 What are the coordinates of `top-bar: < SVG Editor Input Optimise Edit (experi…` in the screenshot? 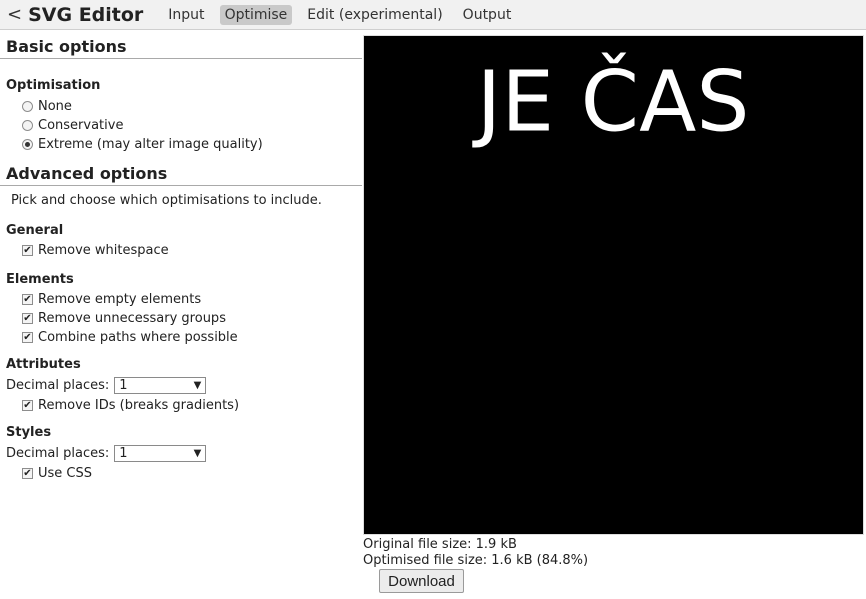 It's located at (433, 15).